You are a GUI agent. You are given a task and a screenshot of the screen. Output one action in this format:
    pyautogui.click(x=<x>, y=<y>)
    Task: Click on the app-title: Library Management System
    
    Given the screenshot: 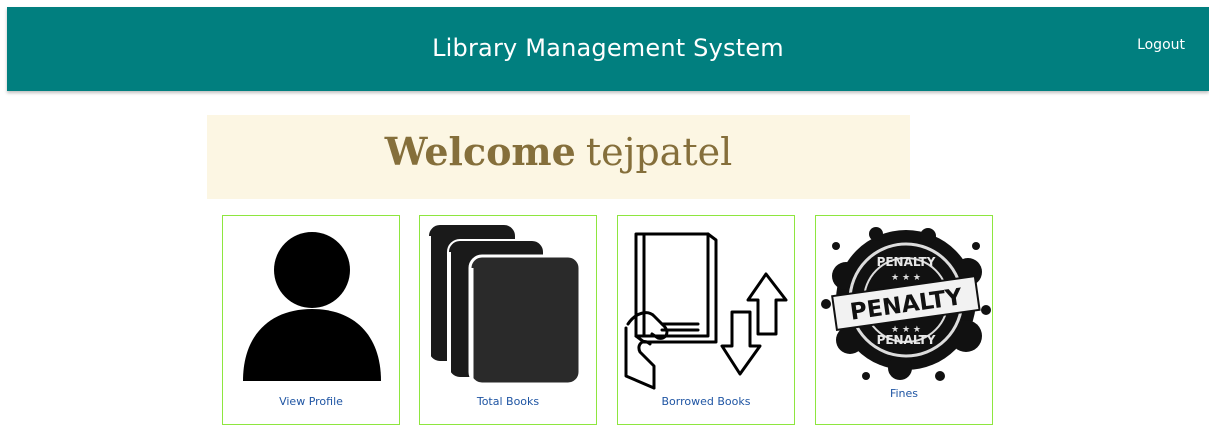 What is the action you would take?
    pyautogui.click(x=608, y=48)
    